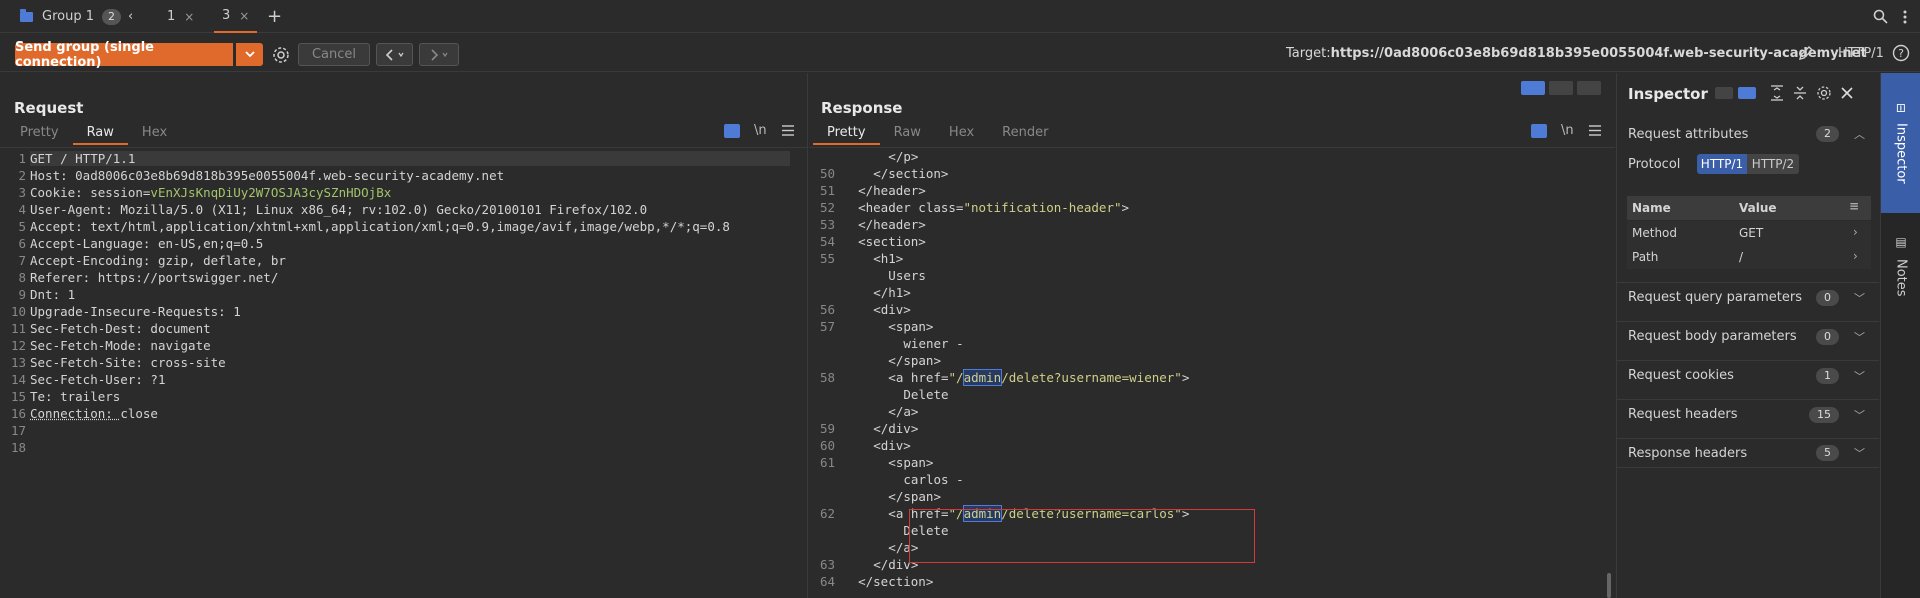  I want to click on layout-split-horizontal-icon, so click(1533, 88).